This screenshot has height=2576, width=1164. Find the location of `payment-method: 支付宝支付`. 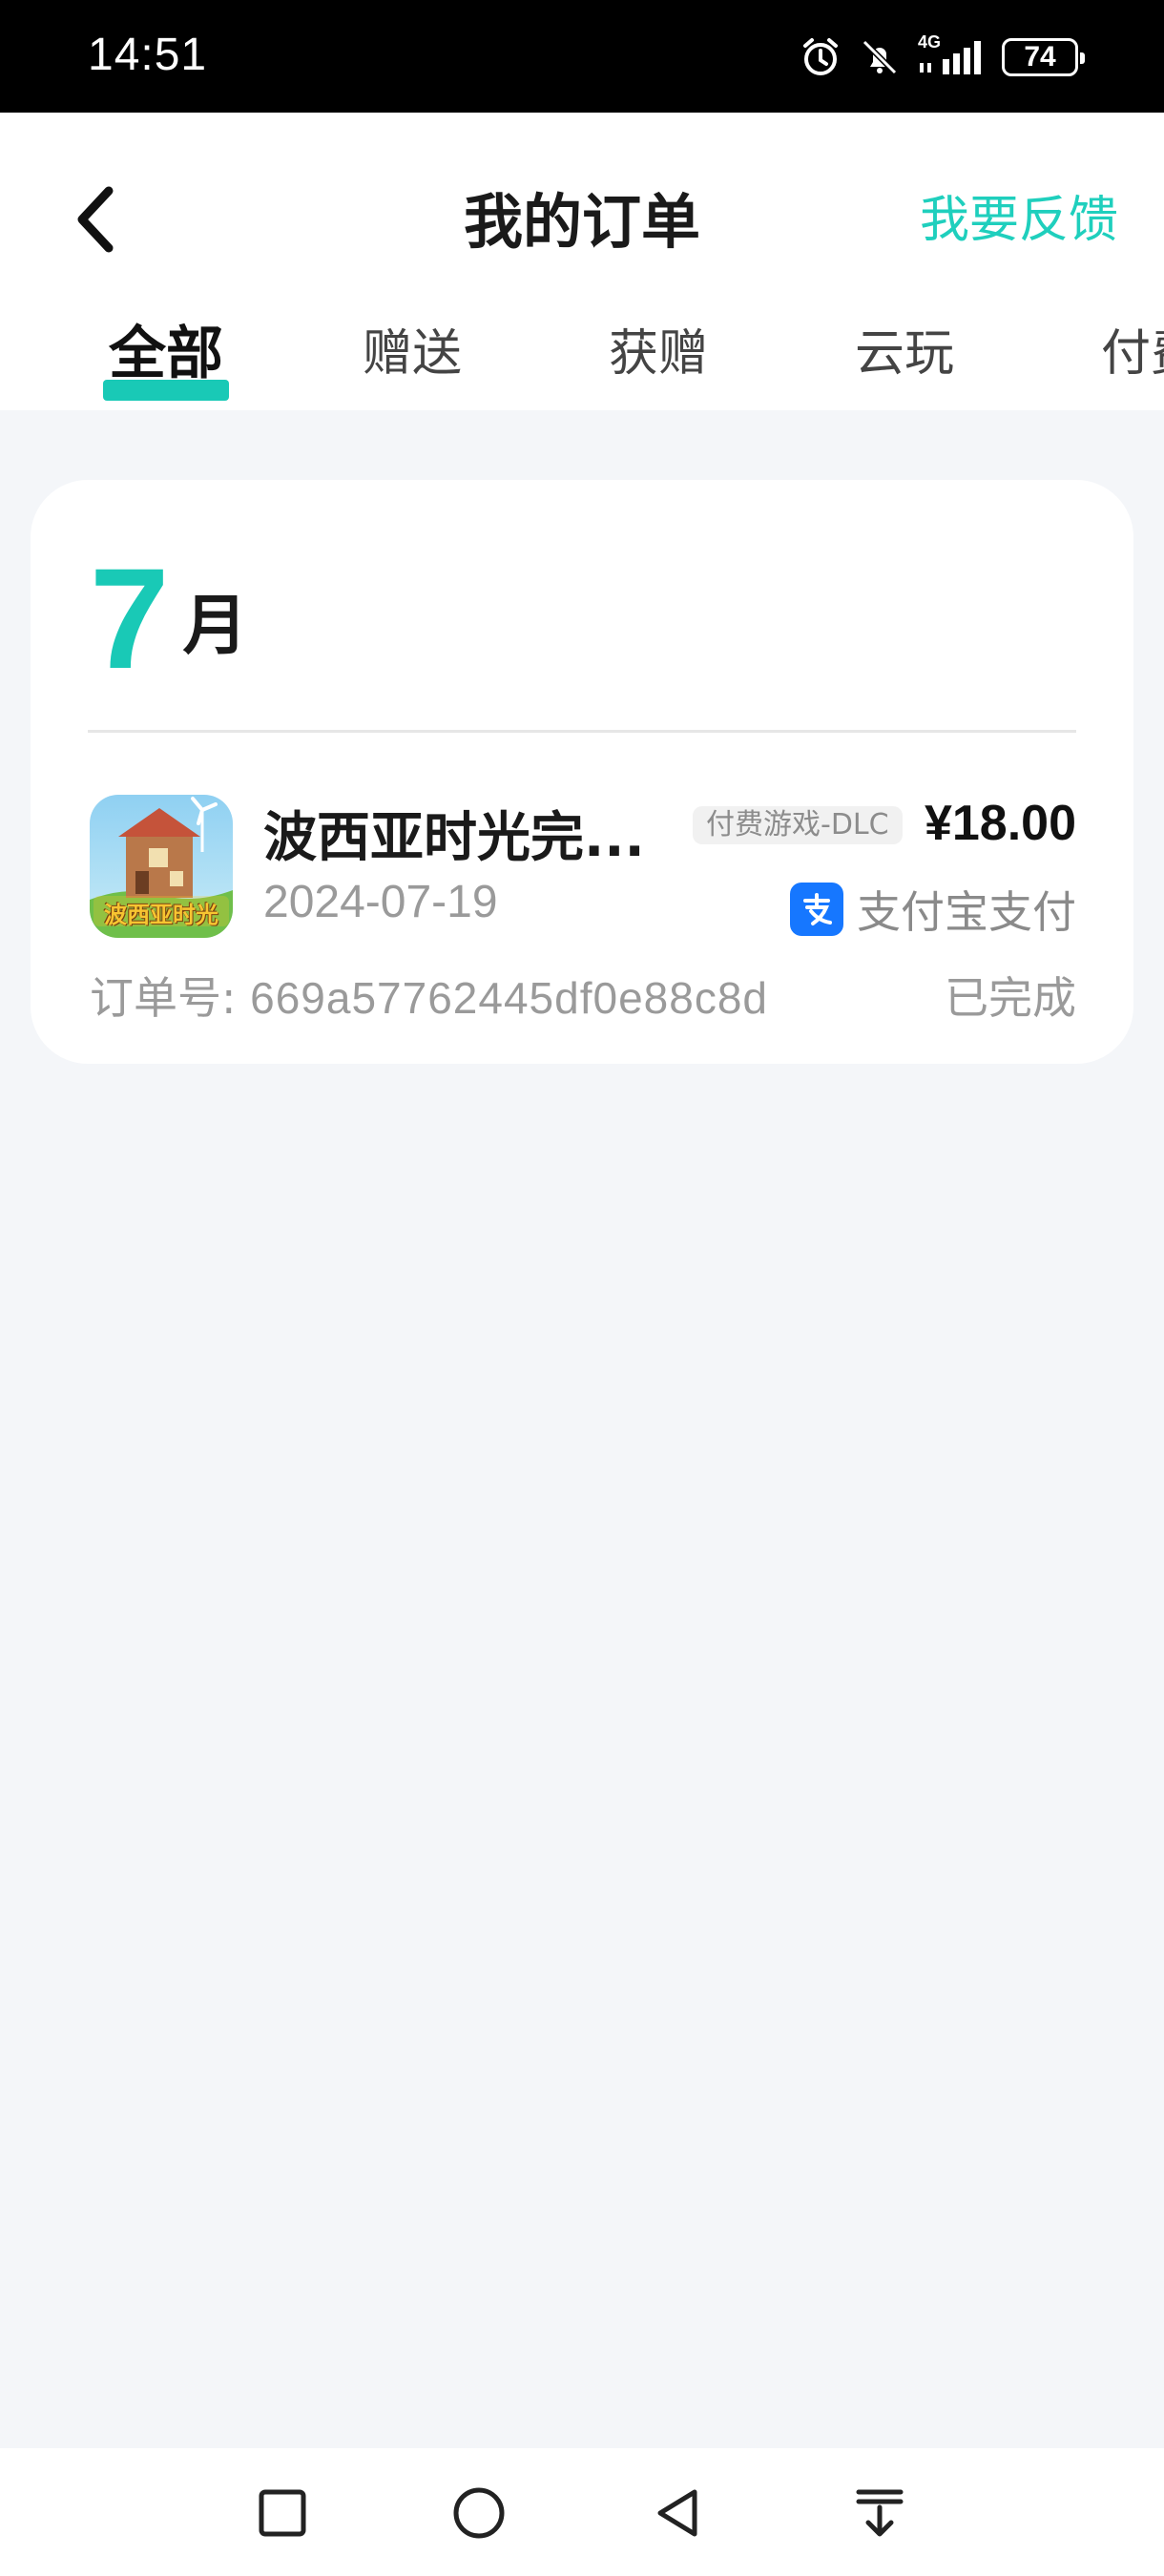

payment-method: 支付宝支付 is located at coordinates (933, 909).